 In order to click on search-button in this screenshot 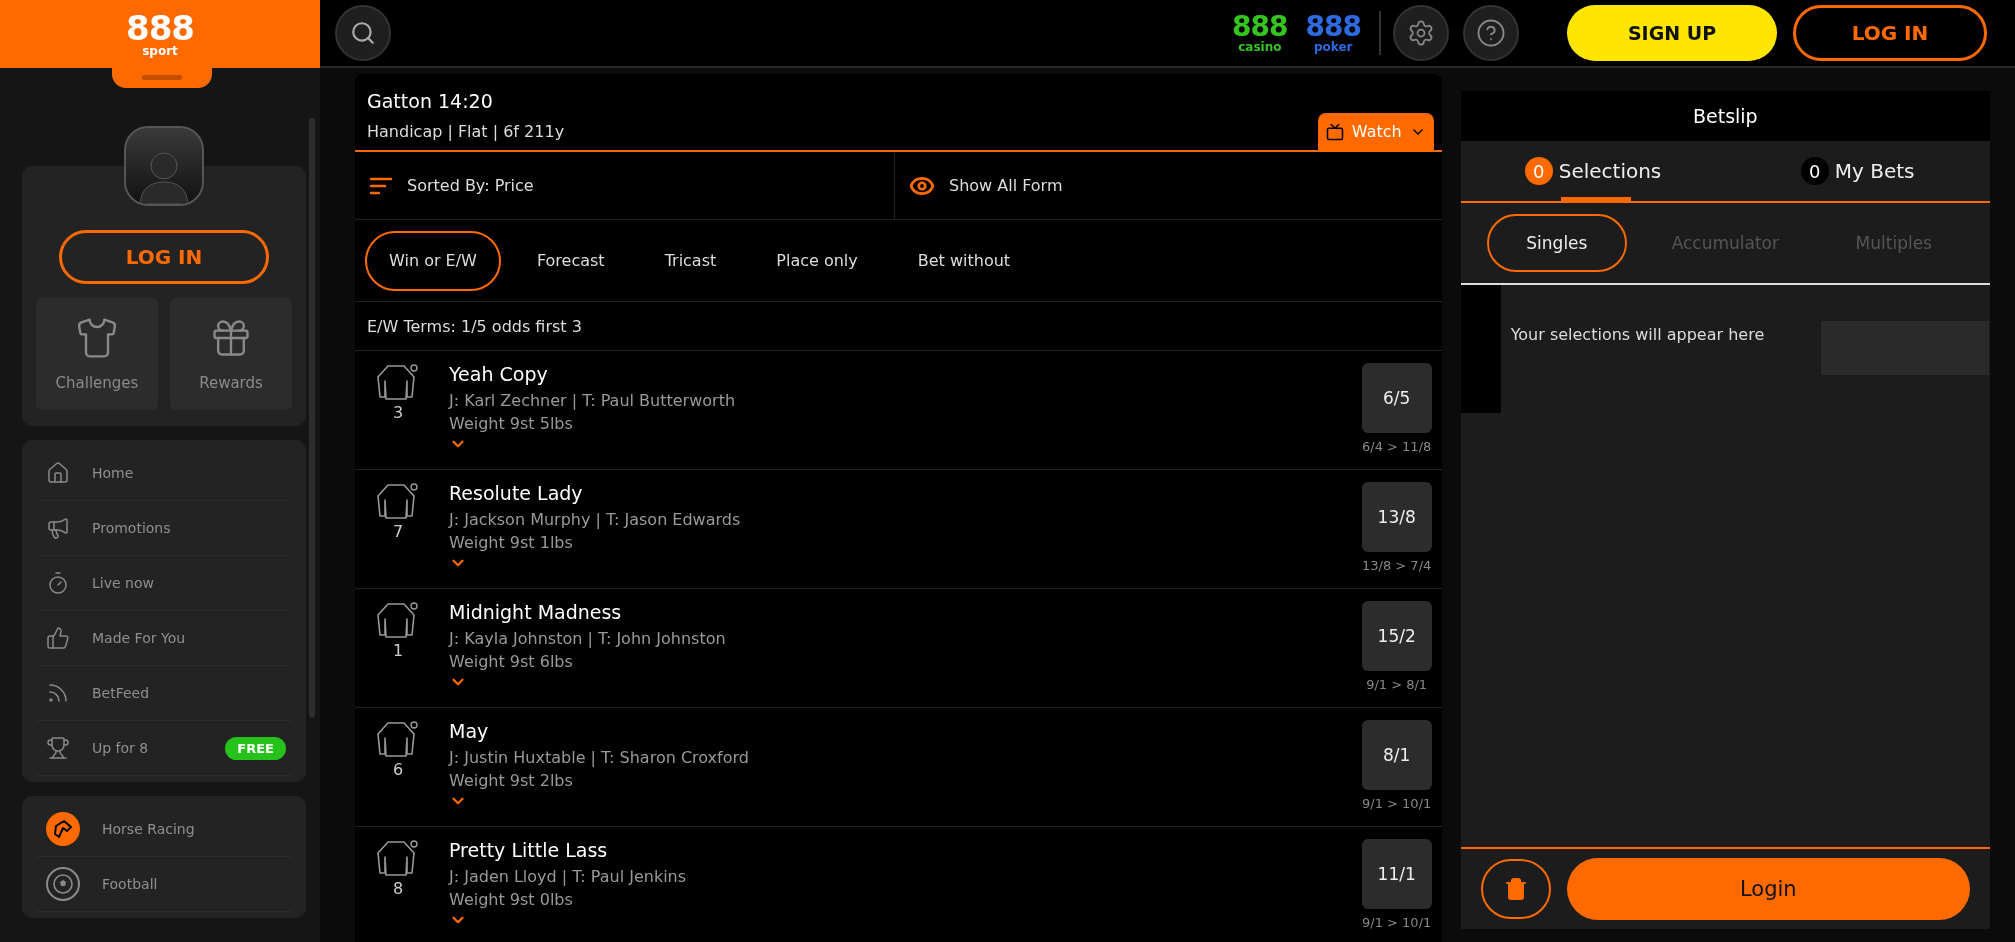, I will do `click(363, 33)`.